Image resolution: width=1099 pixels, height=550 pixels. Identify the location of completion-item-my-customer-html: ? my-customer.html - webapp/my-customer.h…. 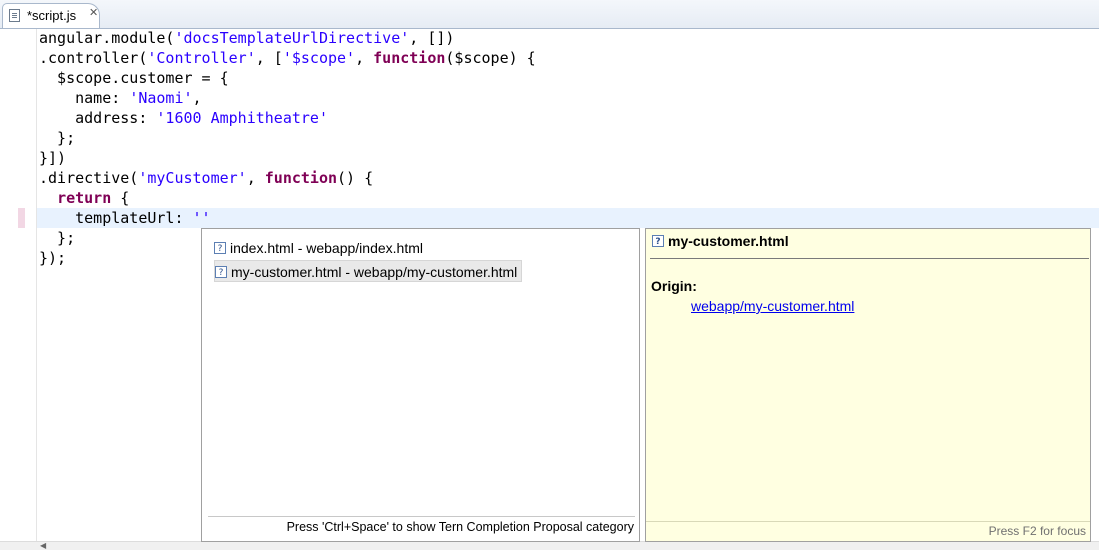
(368, 271).